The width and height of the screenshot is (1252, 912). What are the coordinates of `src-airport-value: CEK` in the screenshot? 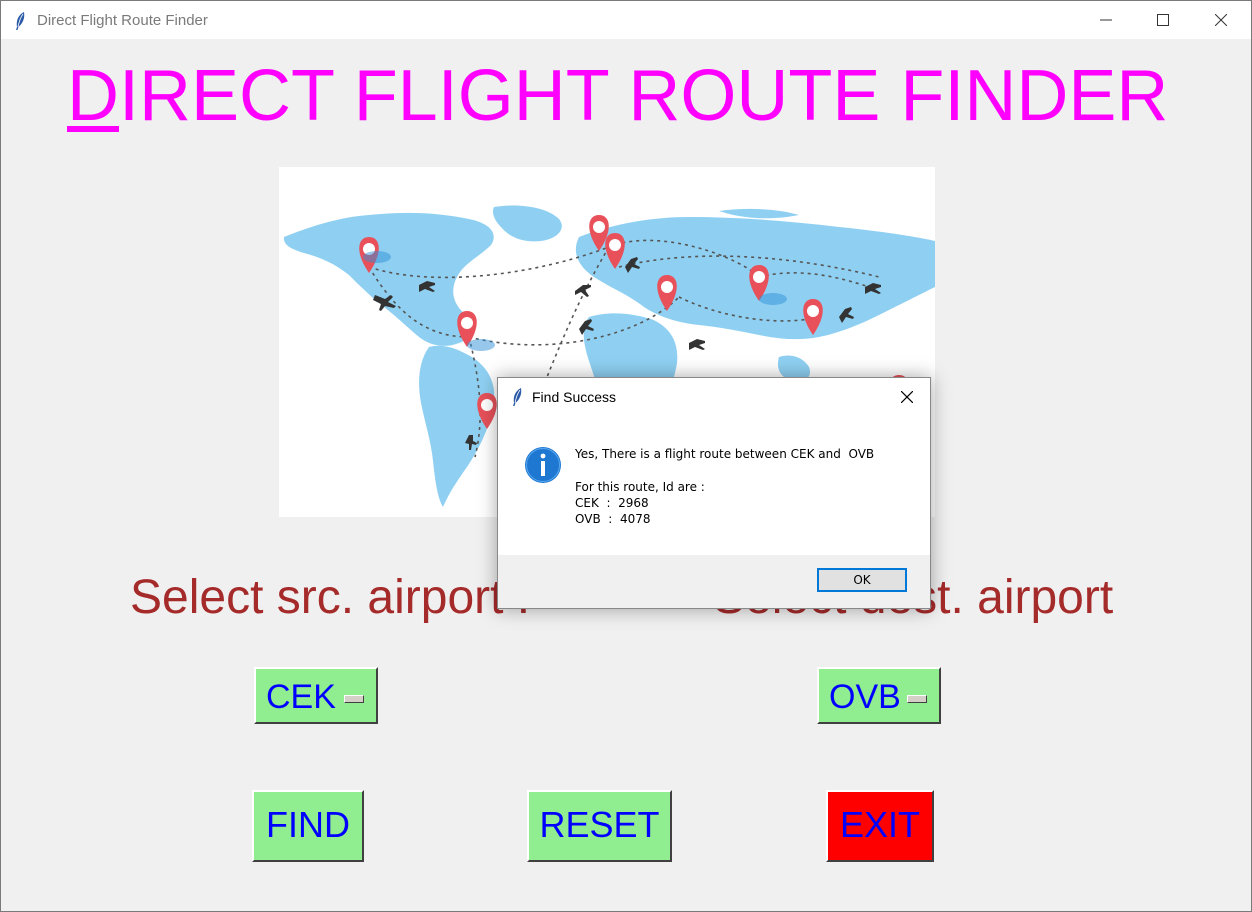 It's located at (301, 697).